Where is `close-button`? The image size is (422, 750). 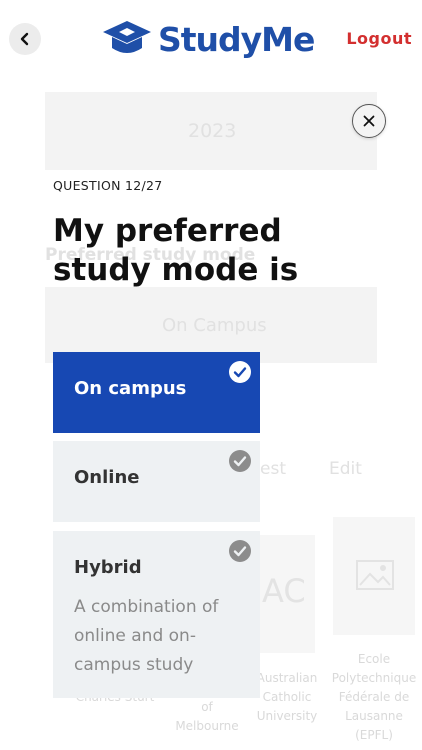
close-button is located at coordinates (369, 121).